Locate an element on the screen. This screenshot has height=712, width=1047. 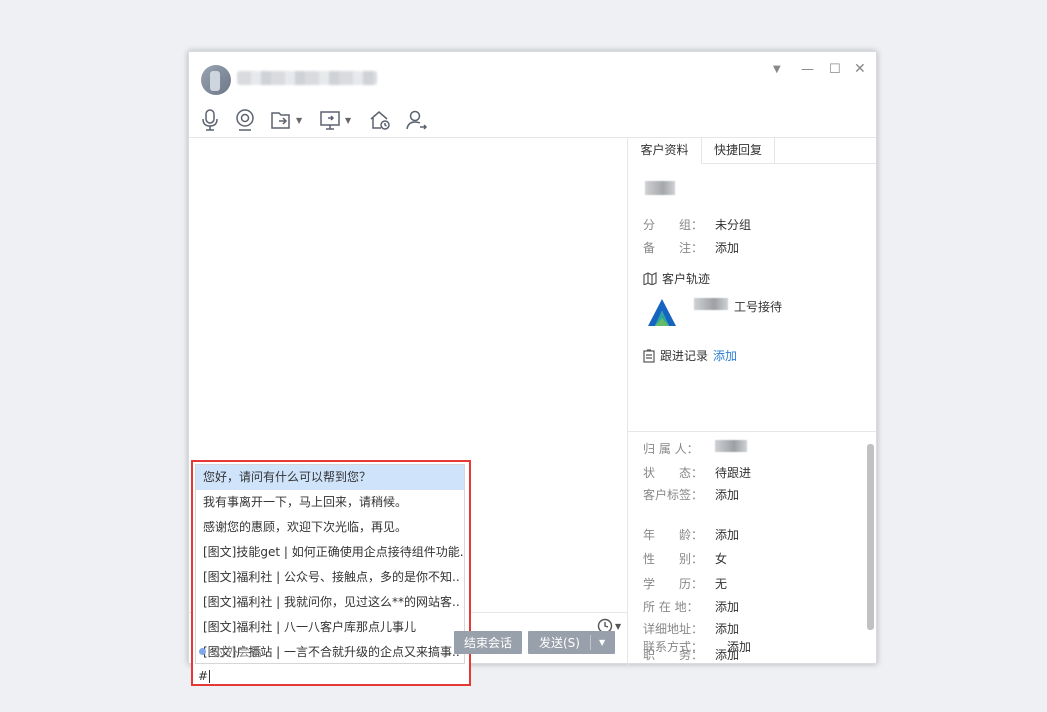
screen-share-icon: ▼ is located at coordinates (335, 120).